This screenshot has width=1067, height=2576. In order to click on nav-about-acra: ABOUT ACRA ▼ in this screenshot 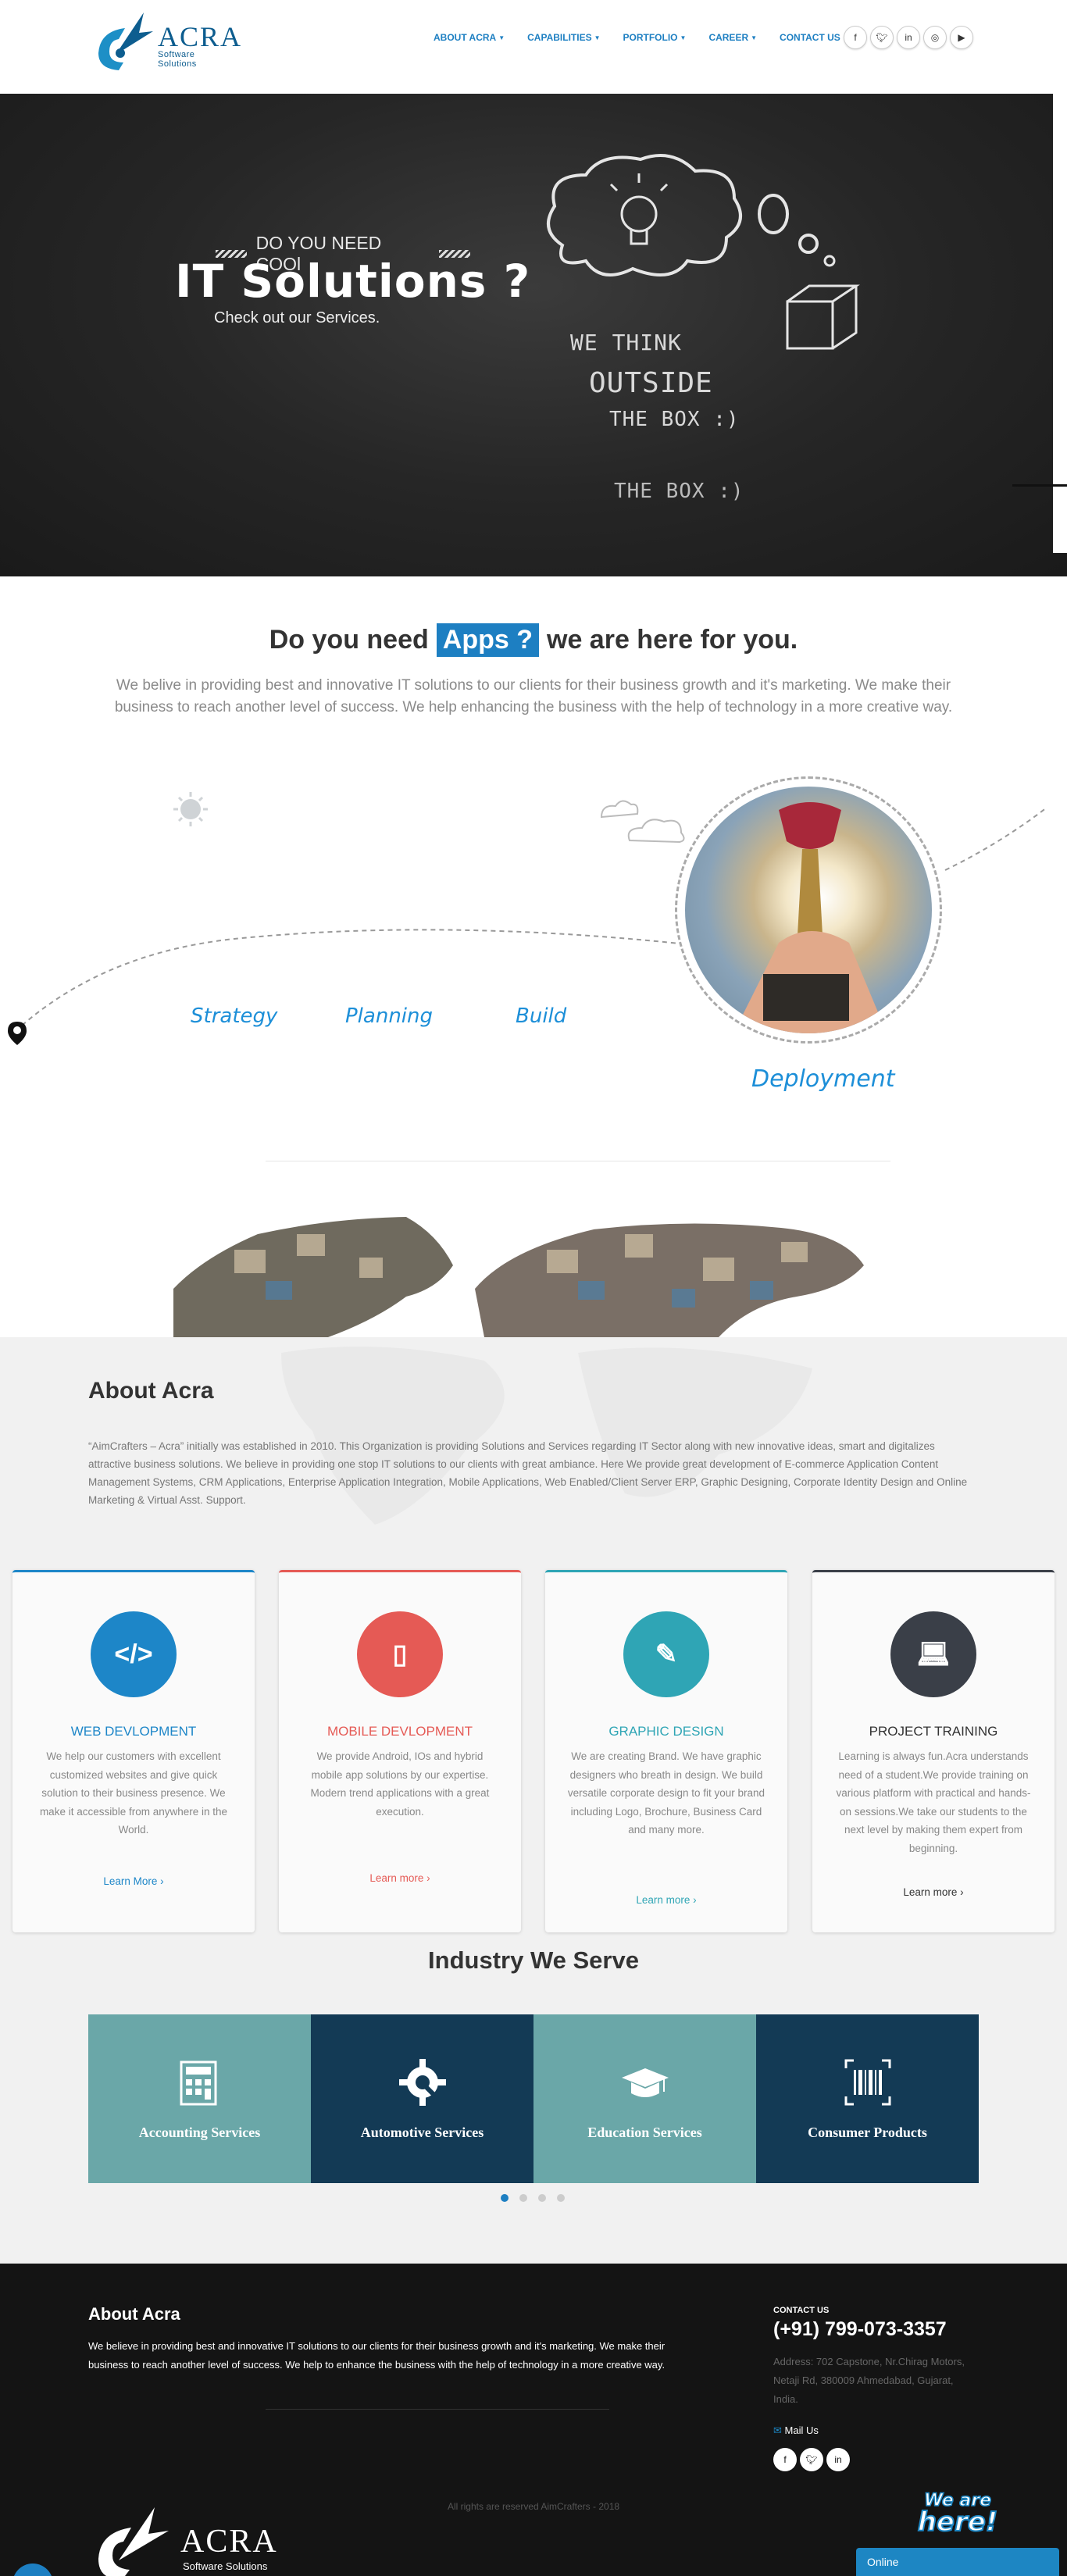, I will do `click(469, 37)`.